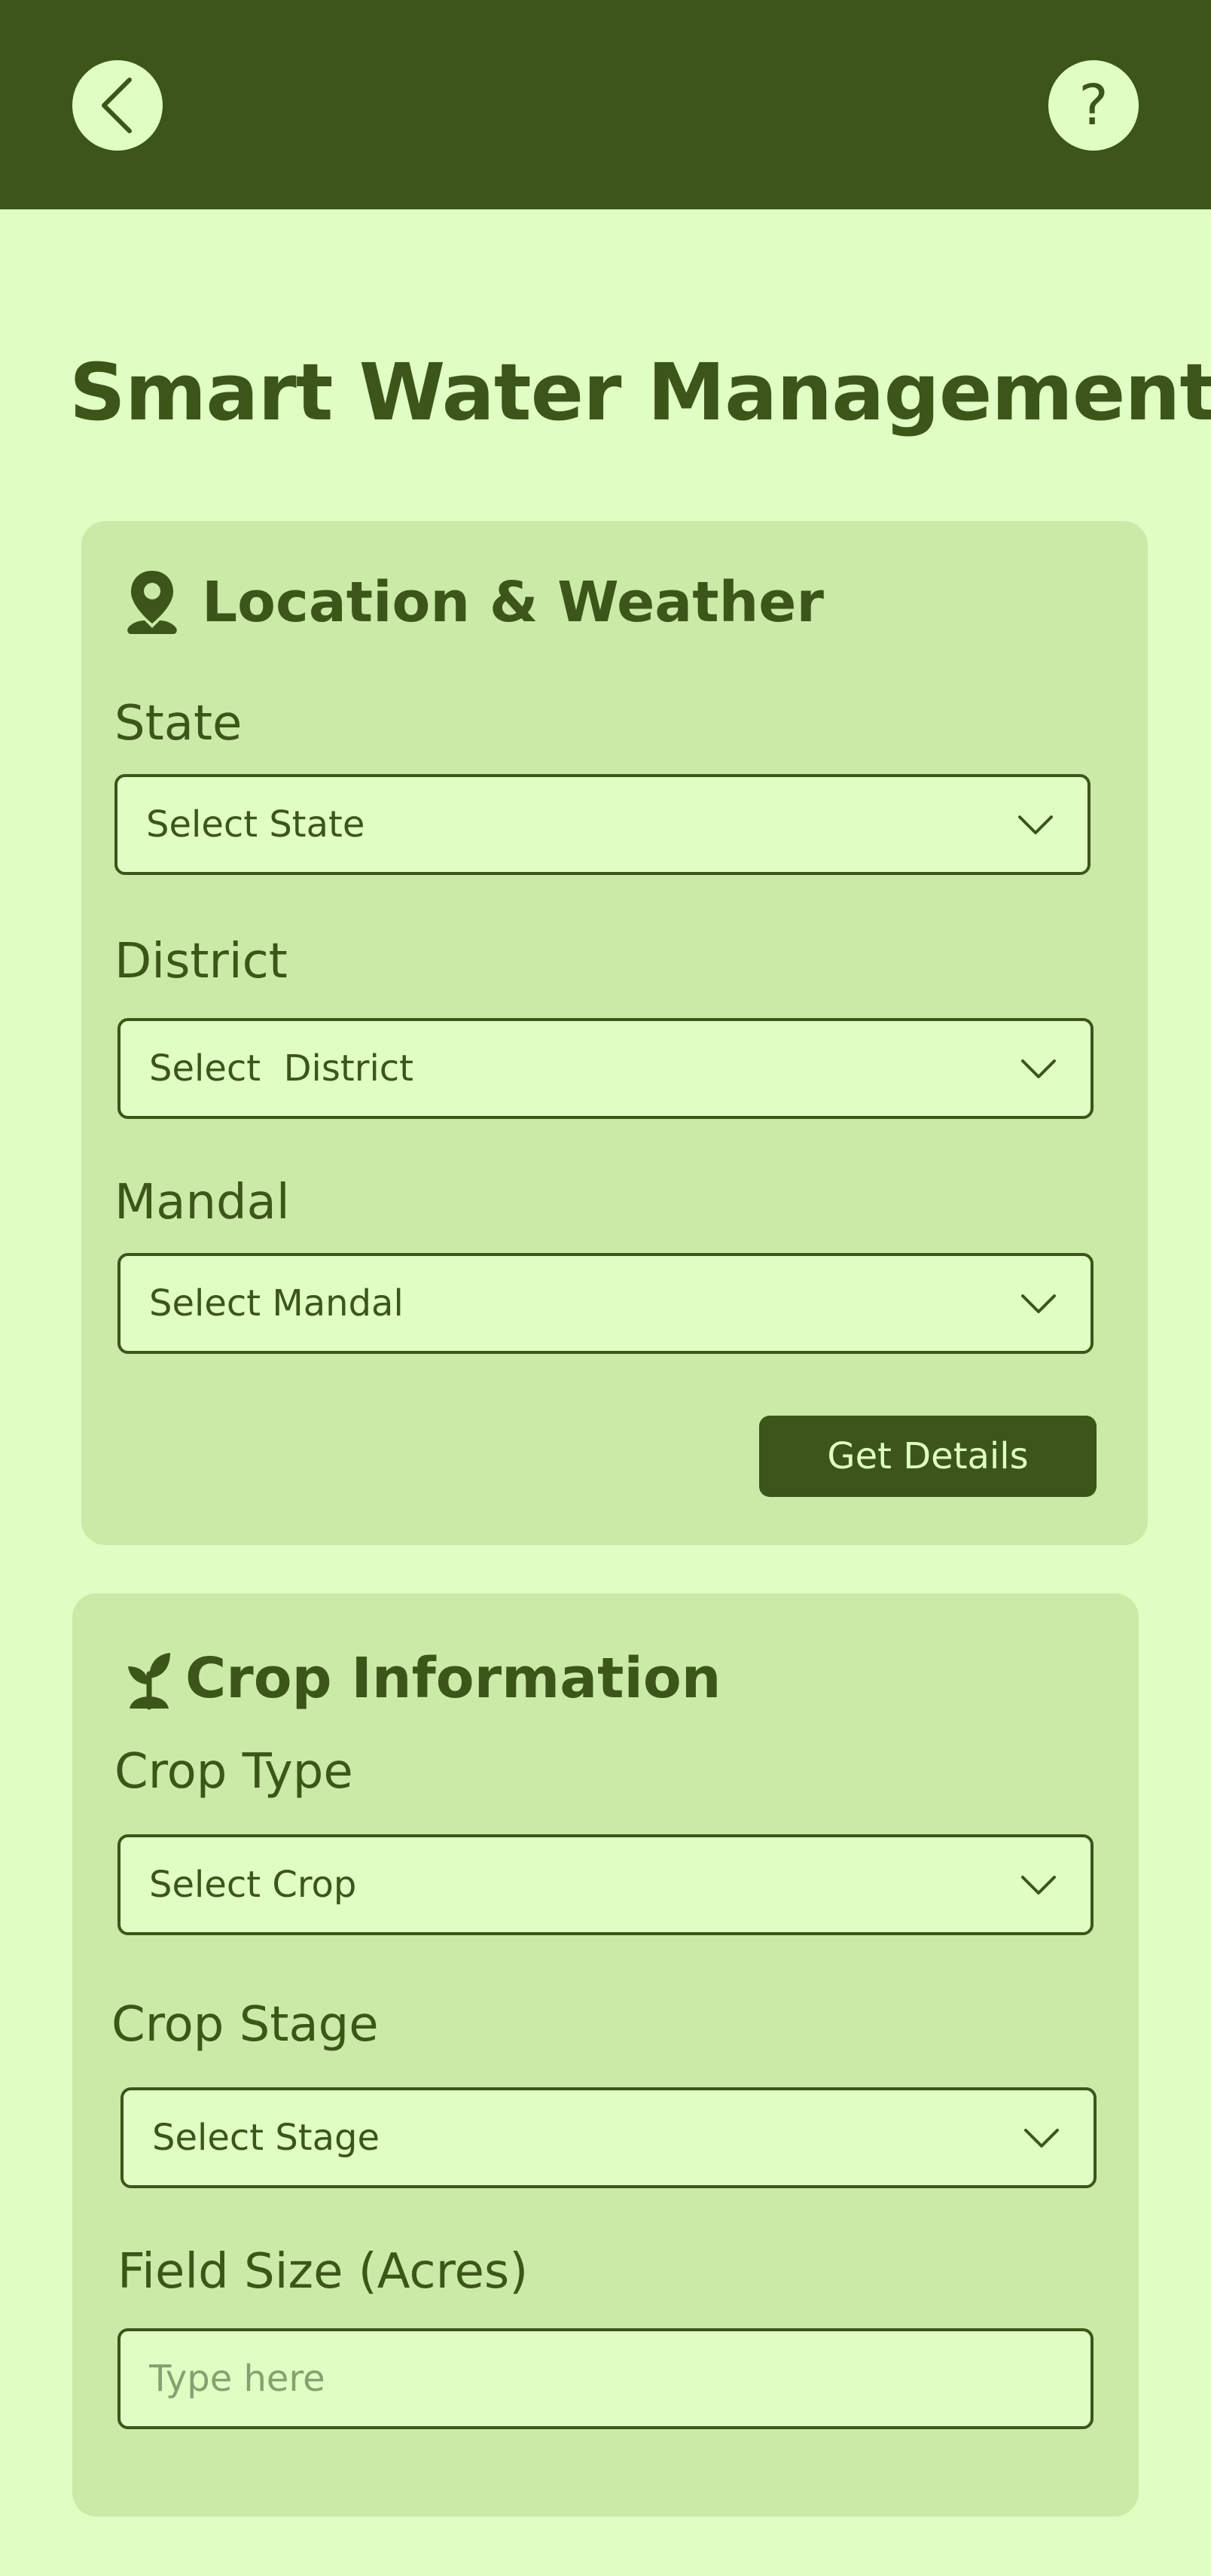  I want to click on field-size-field, so click(605, 2378).